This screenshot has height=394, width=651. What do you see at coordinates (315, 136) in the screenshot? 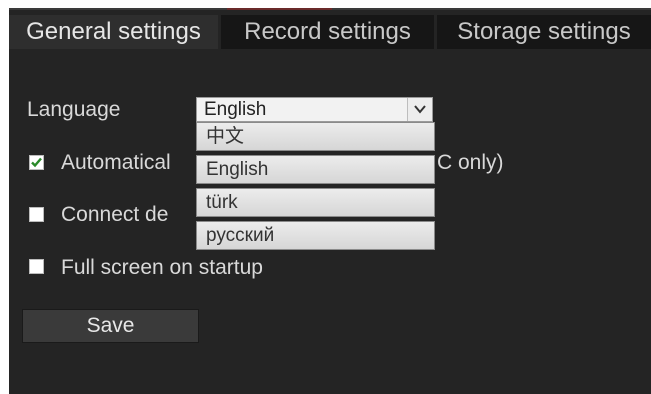
I see `language-option-chinese: 中文` at bounding box center [315, 136].